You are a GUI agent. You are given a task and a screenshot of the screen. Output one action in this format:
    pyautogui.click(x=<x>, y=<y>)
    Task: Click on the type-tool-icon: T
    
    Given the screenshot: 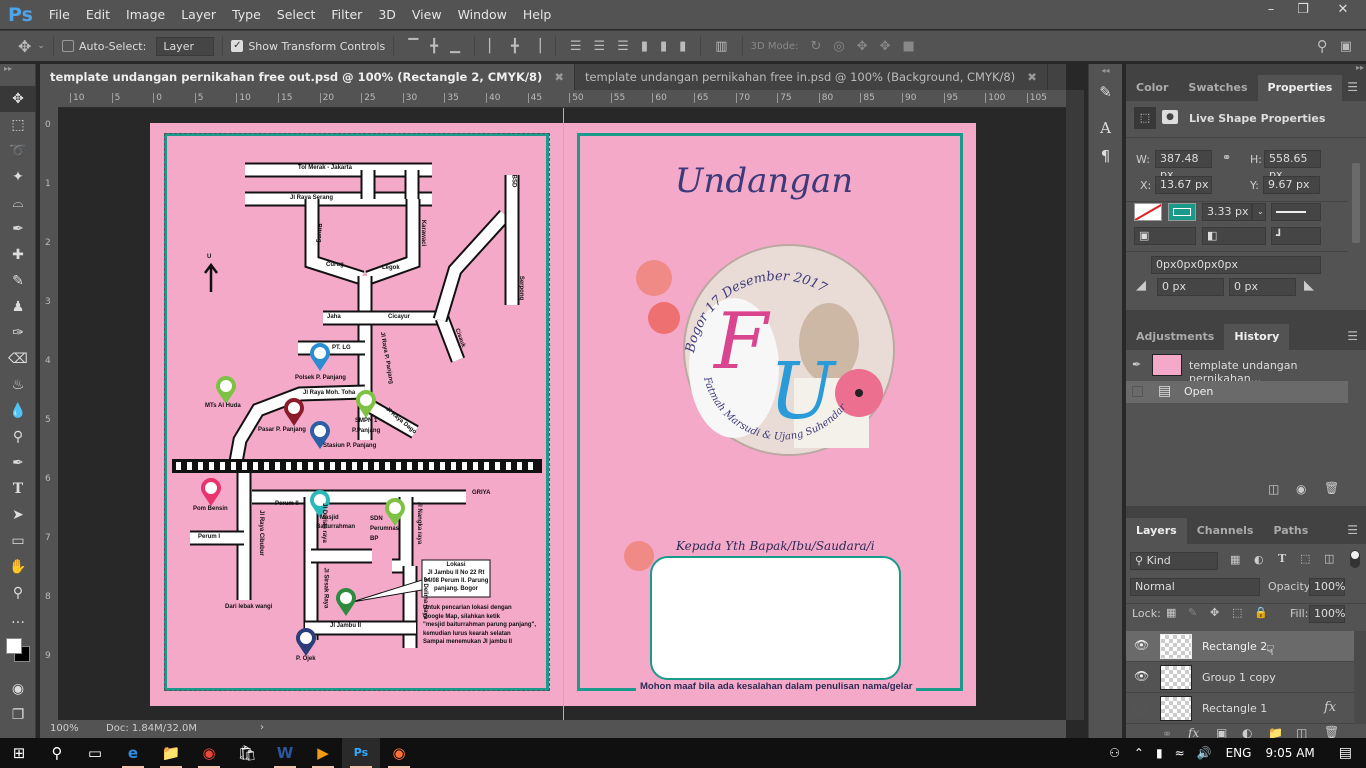 What is the action you would take?
    pyautogui.click(x=18, y=489)
    